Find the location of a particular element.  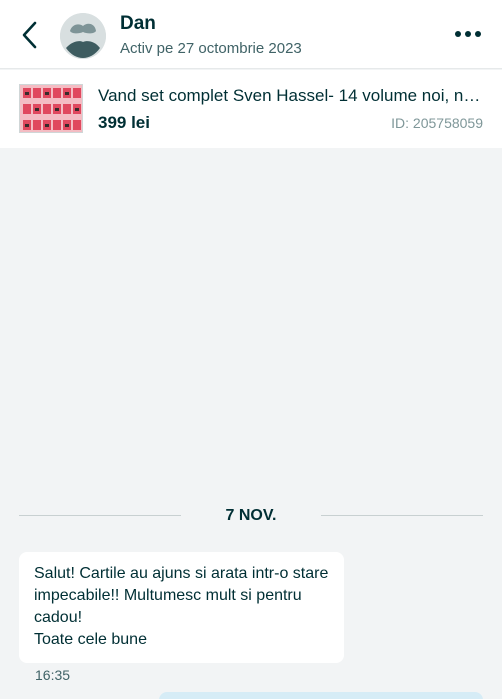

outgoing-message-bubble is located at coordinates (321, 695).